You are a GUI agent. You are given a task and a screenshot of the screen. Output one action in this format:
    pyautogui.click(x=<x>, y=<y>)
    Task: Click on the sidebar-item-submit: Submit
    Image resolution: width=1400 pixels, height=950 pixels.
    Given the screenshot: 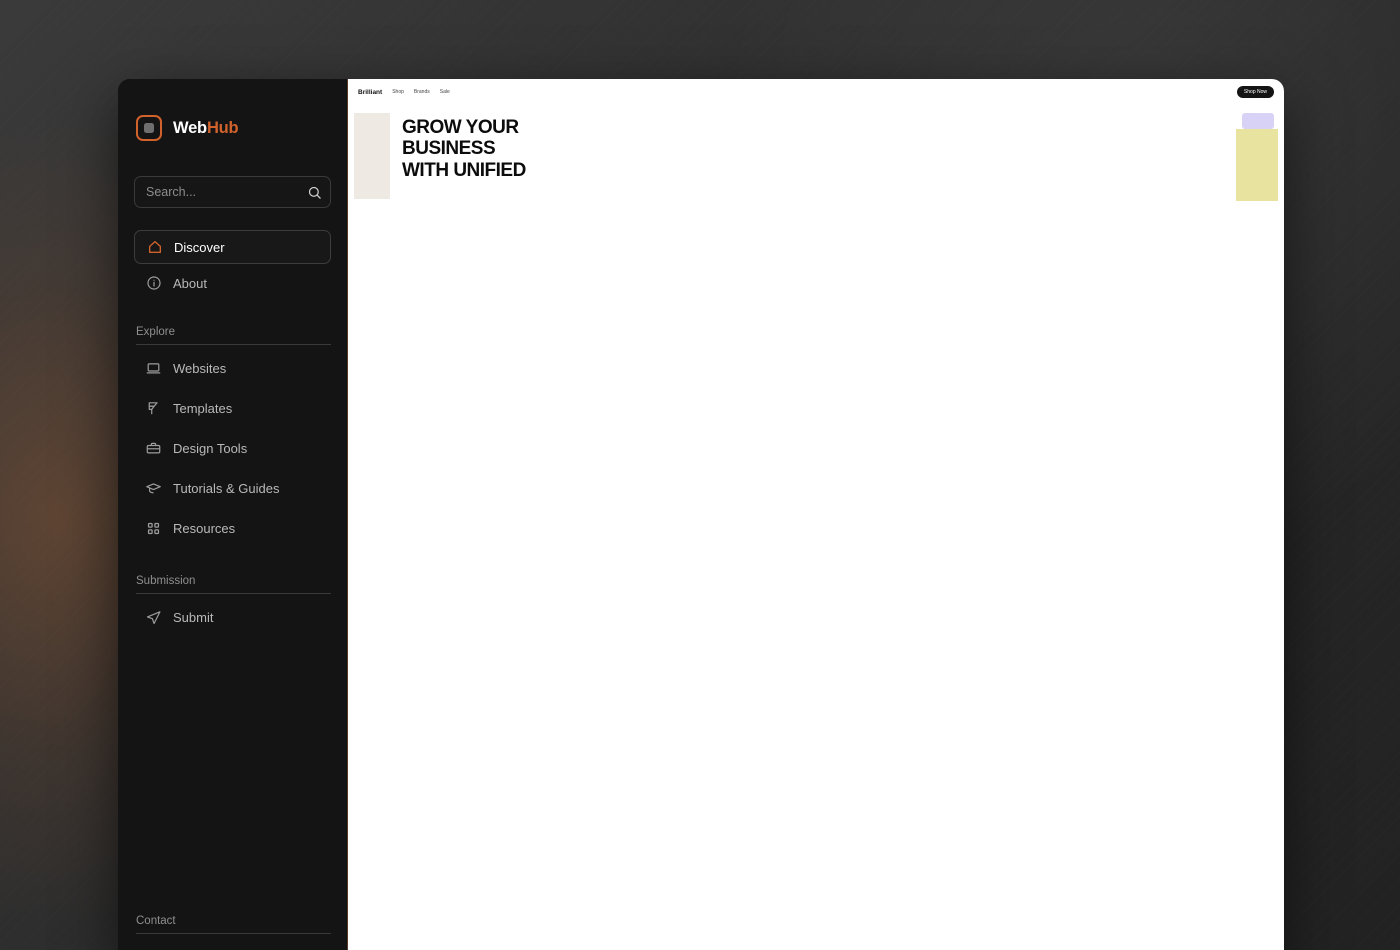 What is the action you would take?
    pyautogui.click(x=232, y=617)
    